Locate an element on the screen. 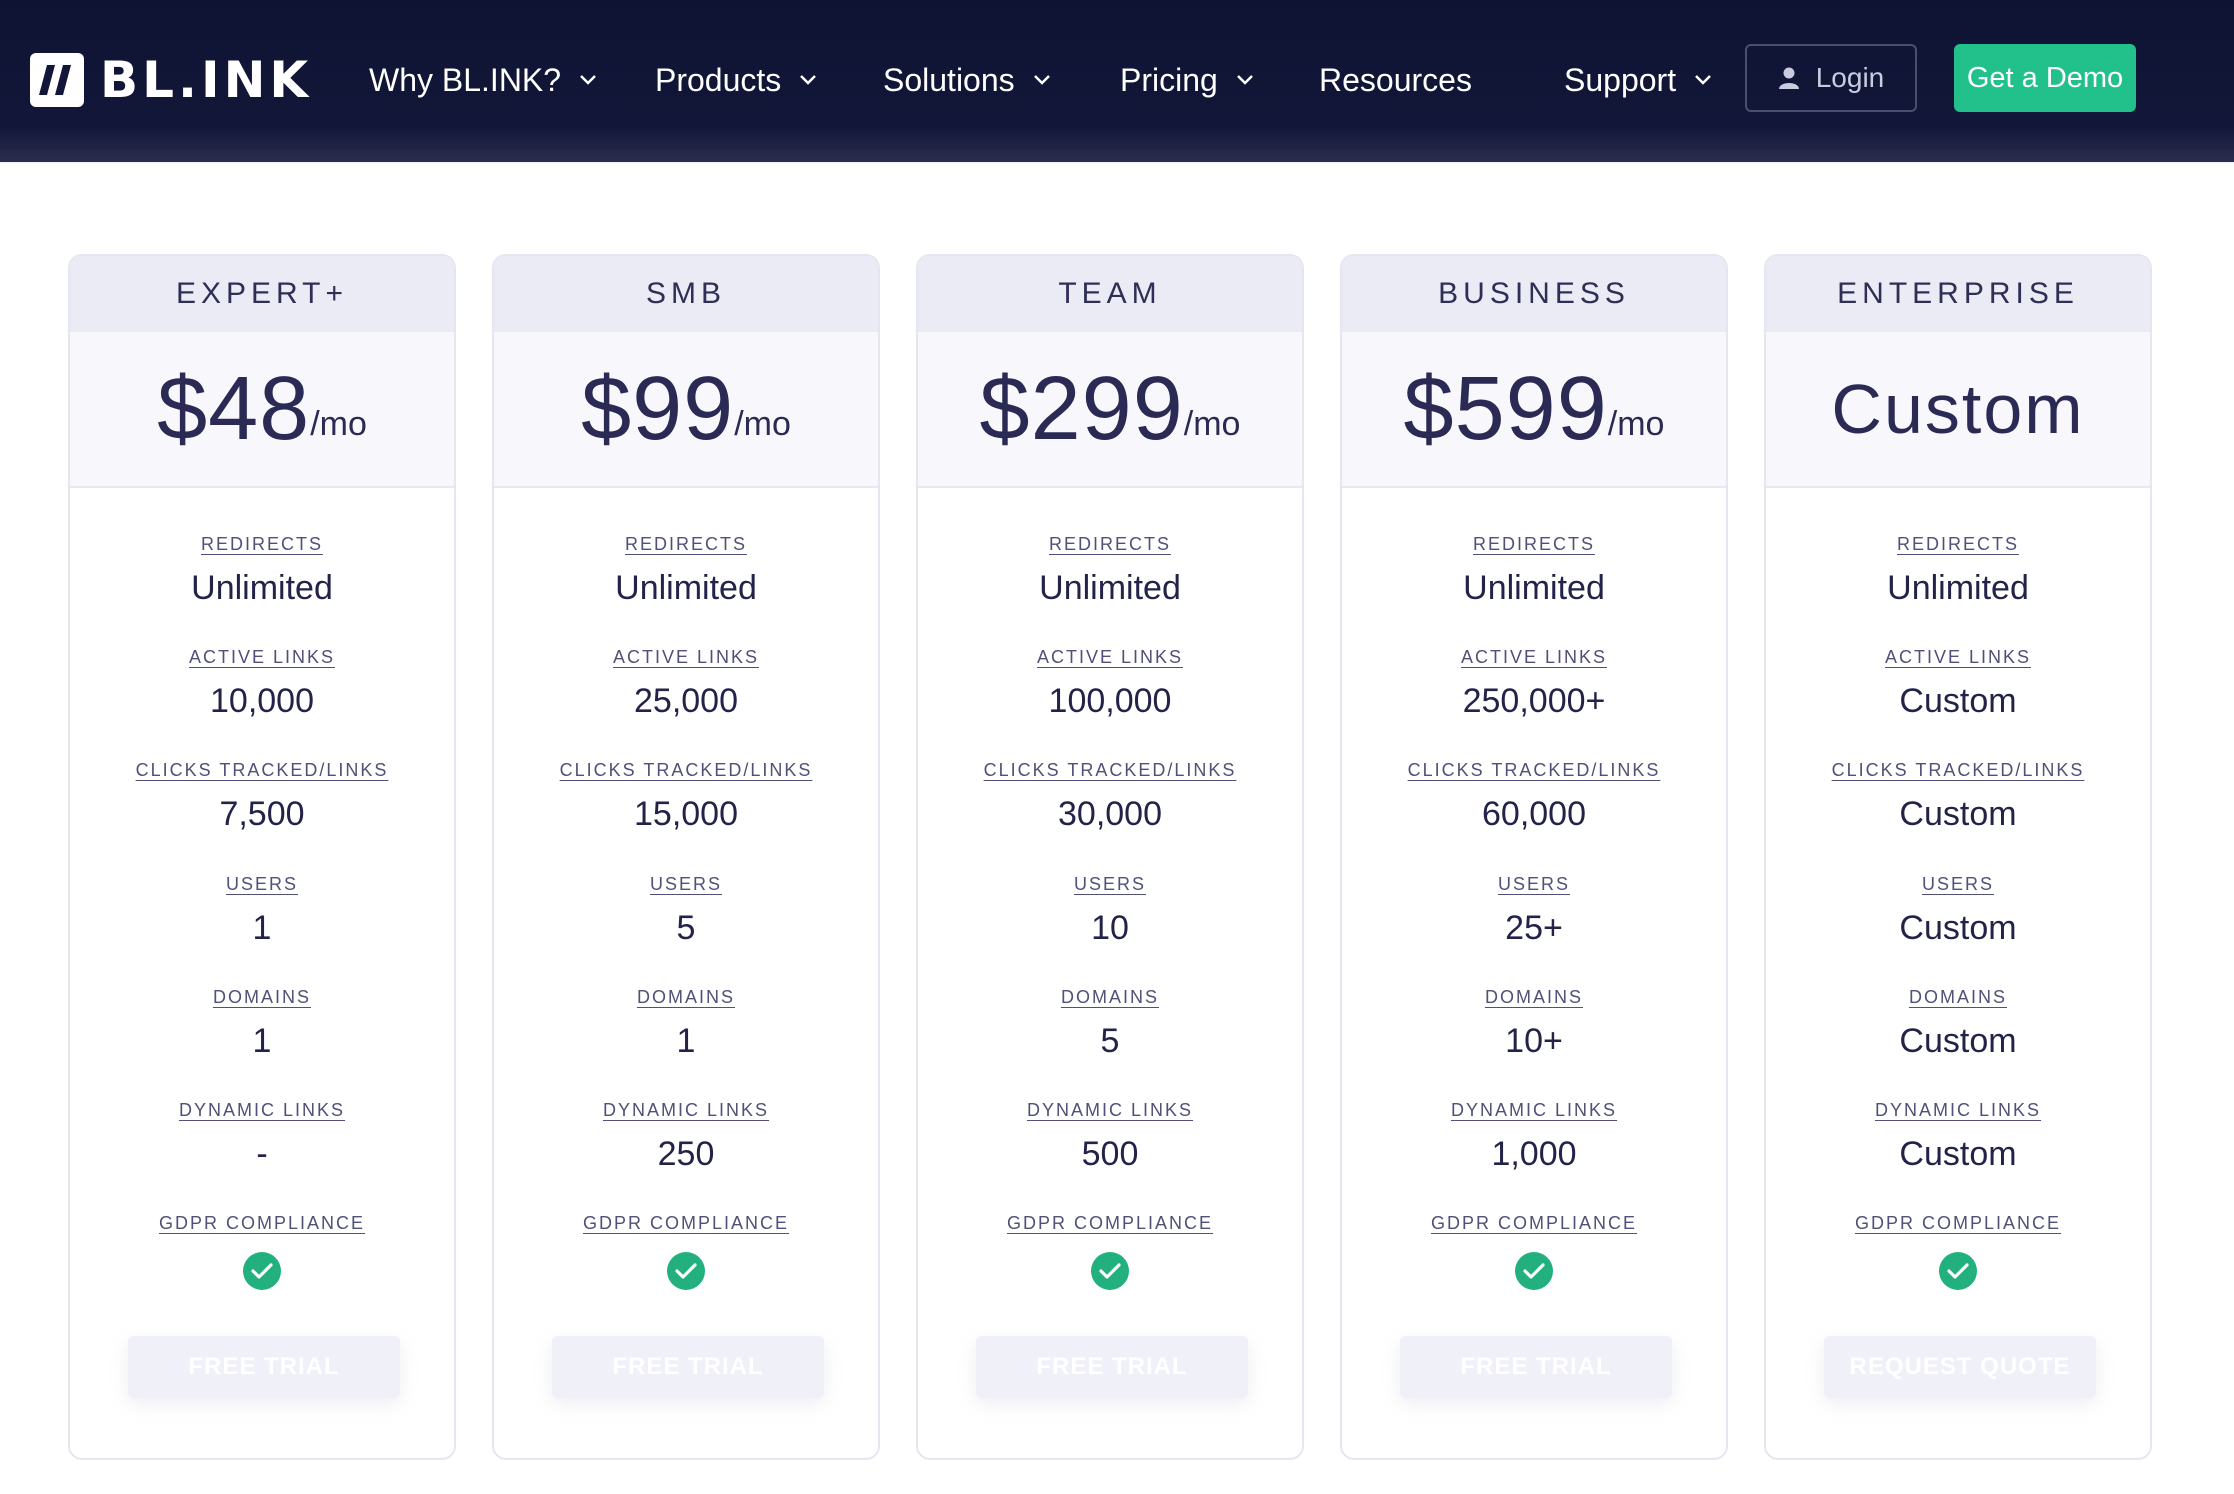  plan-feature: USERS 5 is located at coordinates (686, 911).